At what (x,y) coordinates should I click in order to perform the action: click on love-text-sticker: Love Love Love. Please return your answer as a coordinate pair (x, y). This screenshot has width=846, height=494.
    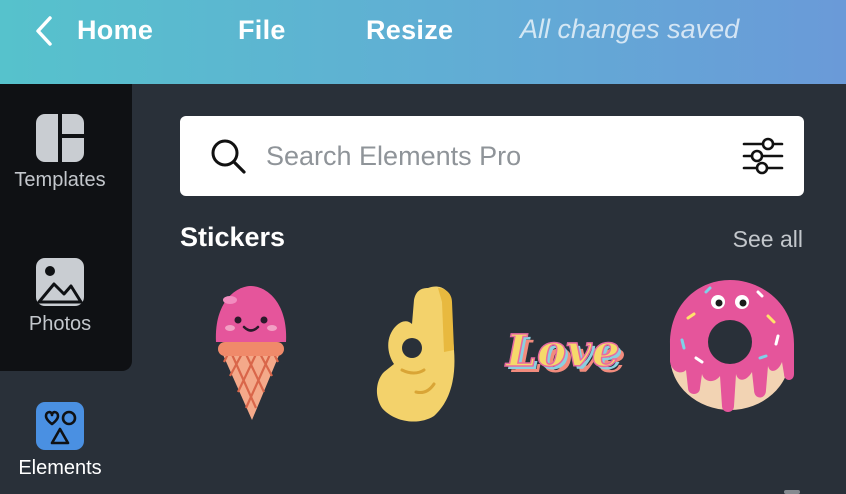
    Looking at the image, I should click on (572, 349).